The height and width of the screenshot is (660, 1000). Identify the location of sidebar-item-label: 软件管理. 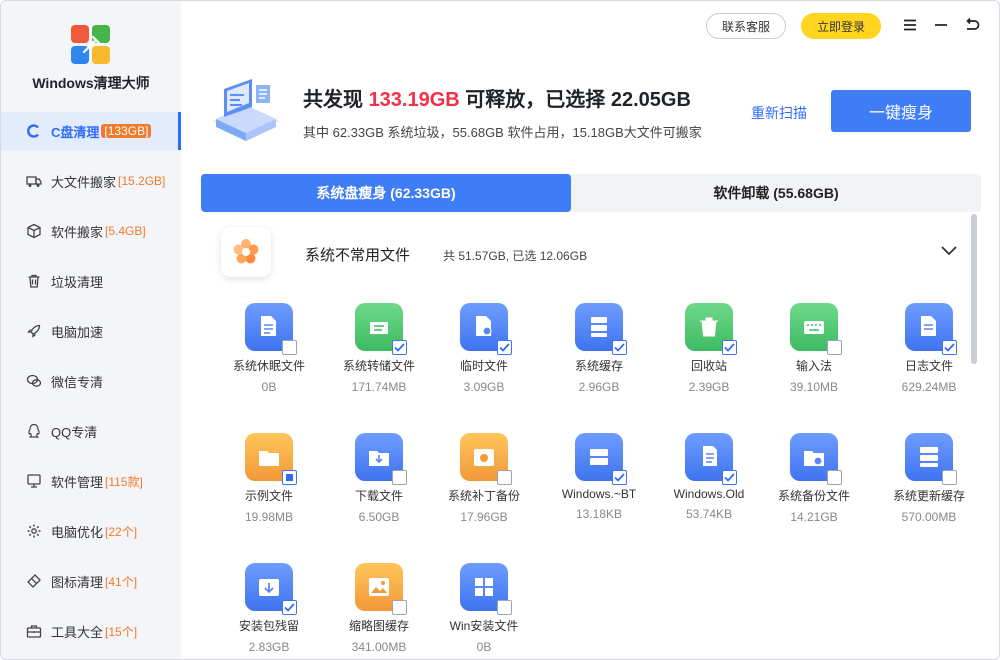
(77, 482).